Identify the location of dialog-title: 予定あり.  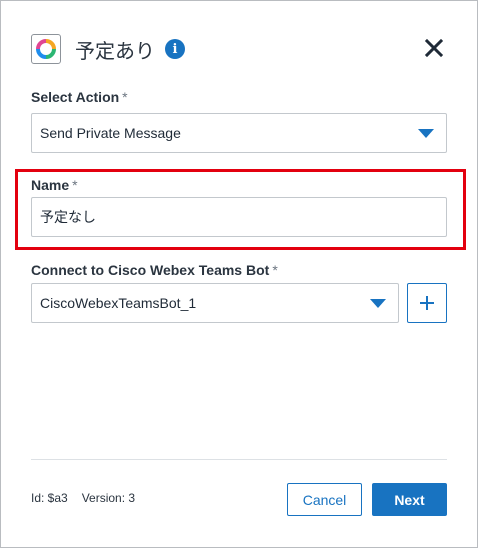
(115, 51).